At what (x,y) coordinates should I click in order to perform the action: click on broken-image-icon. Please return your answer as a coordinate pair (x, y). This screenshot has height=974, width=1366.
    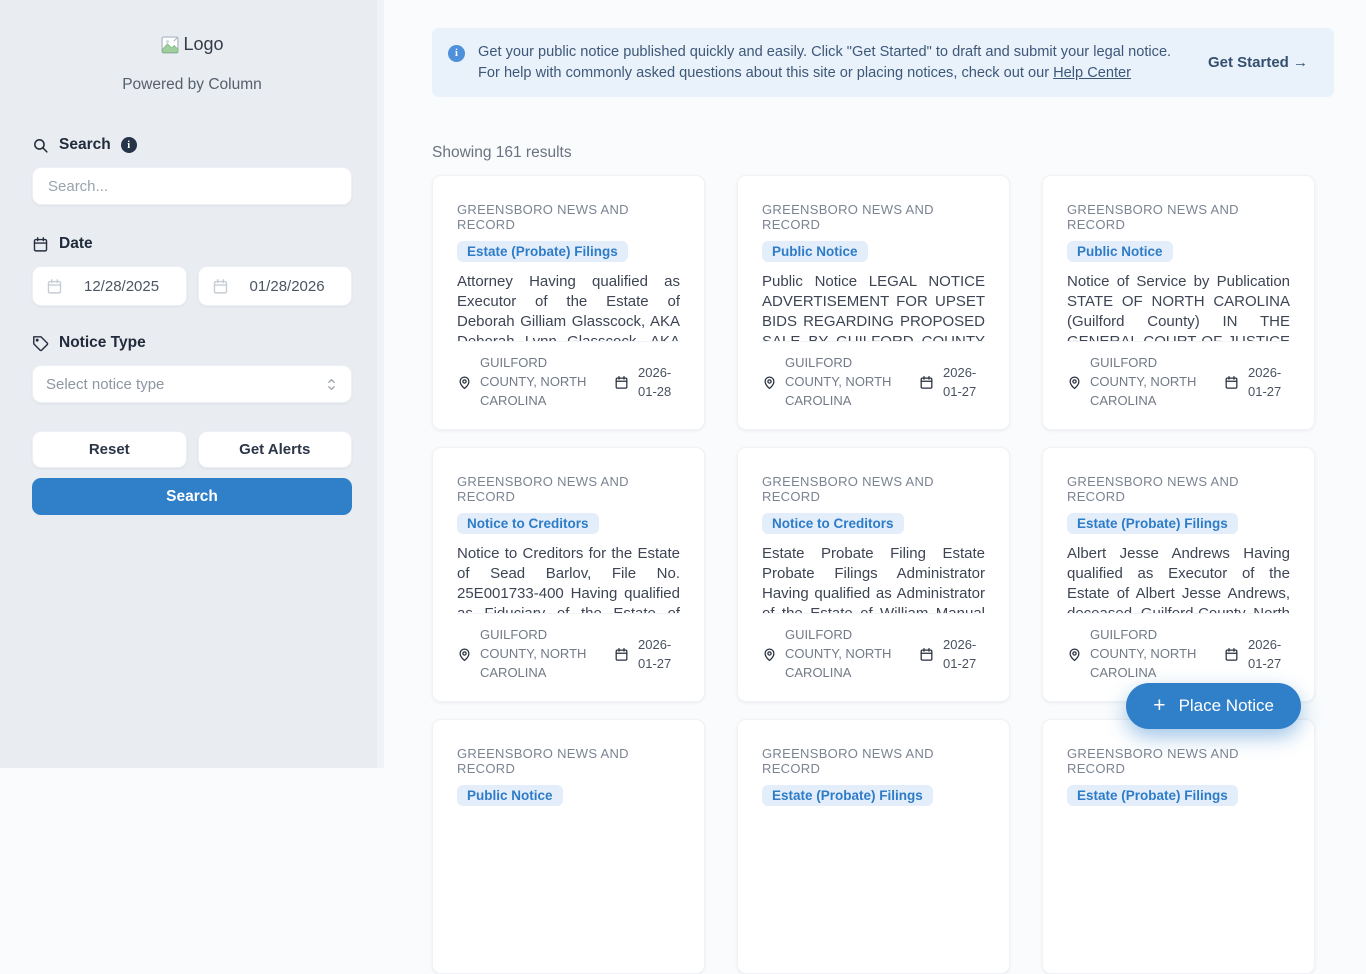
    Looking at the image, I should click on (170, 45).